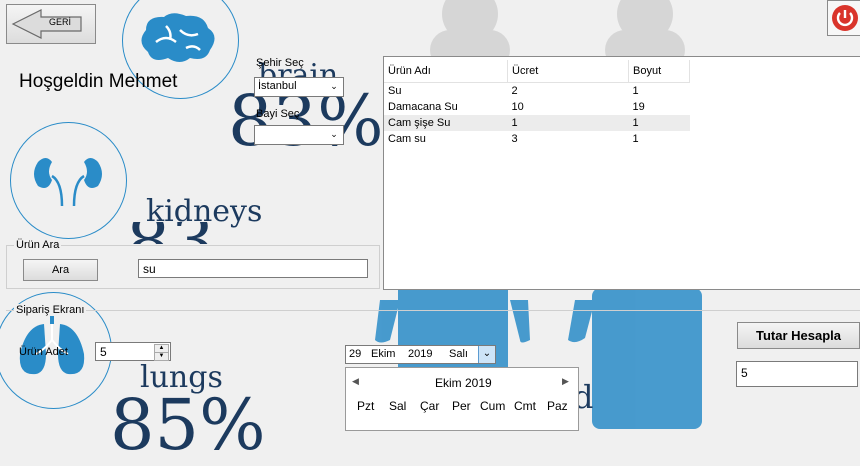  I want to click on table-cell: Cam su, so click(407, 139).